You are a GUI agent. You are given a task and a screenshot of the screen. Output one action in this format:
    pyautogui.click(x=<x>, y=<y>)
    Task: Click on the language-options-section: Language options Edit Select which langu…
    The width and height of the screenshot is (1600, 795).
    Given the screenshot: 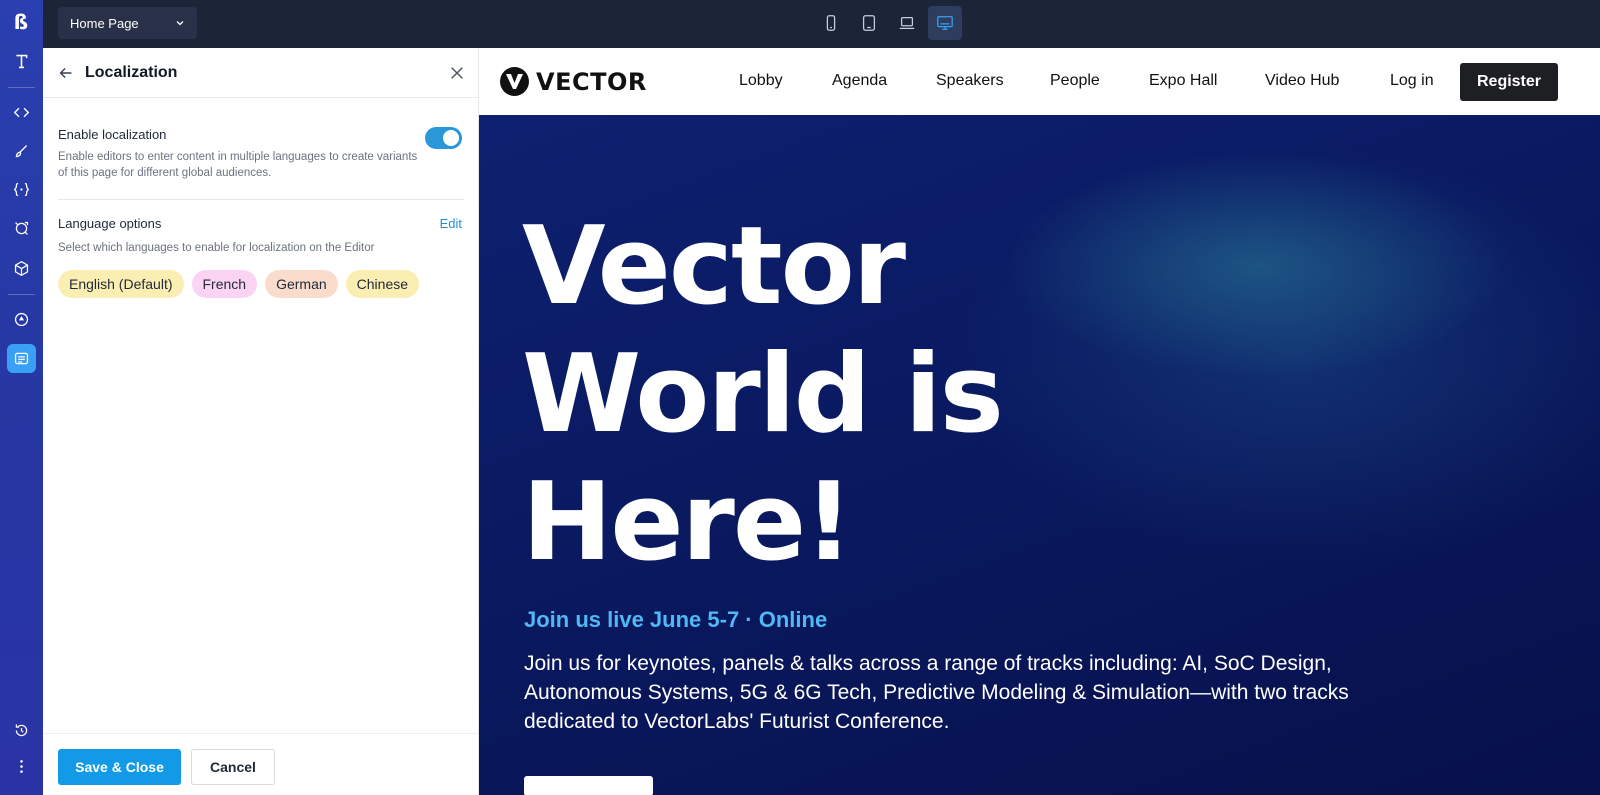 What is the action you would take?
    pyautogui.click(x=261, y=257)
    